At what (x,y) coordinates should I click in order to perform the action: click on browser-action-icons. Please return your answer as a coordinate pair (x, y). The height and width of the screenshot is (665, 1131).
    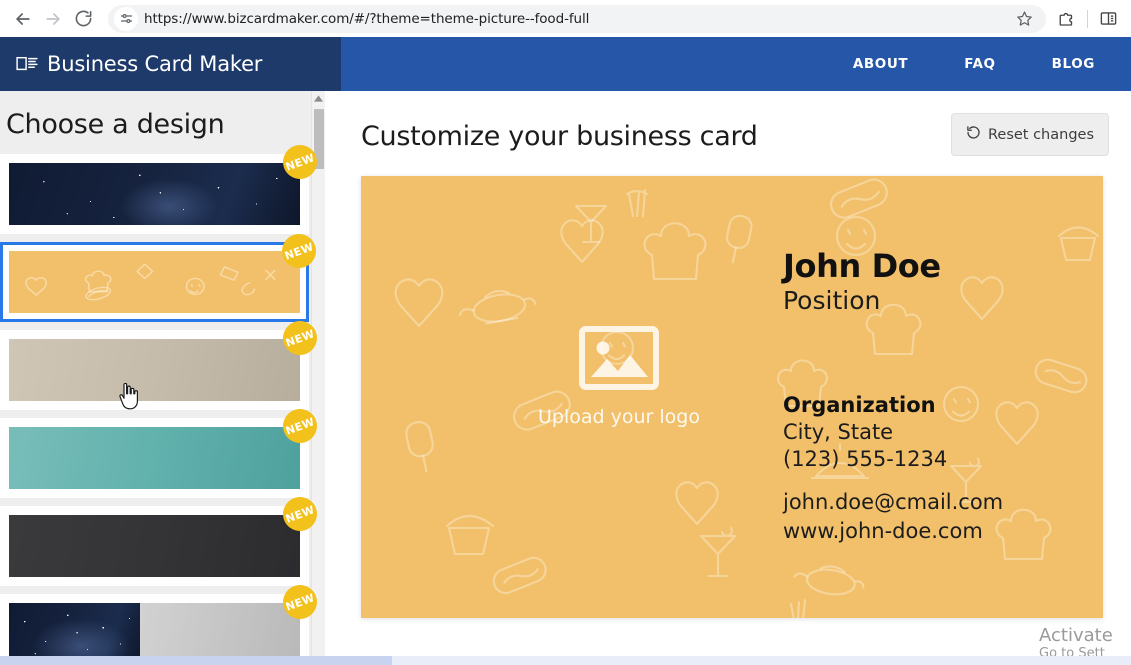
    Looking at the image, I should click on (1087, 19).